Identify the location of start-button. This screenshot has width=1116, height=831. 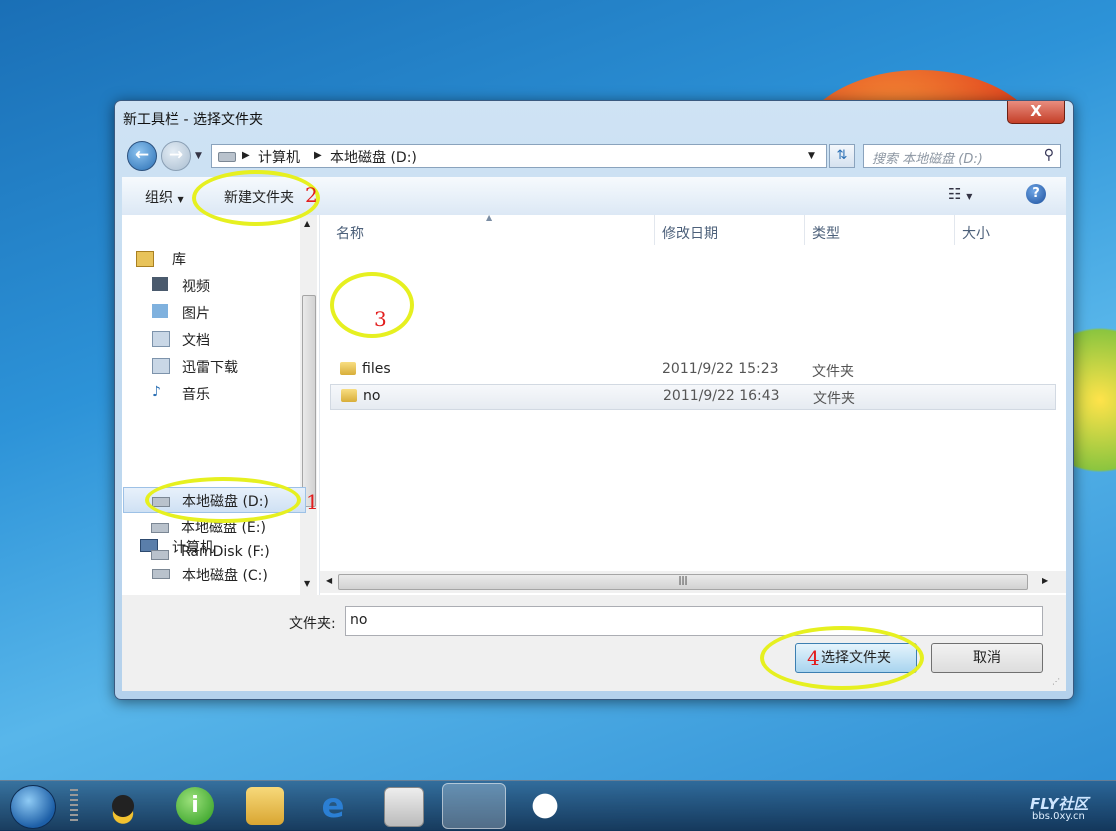
(33, 807).